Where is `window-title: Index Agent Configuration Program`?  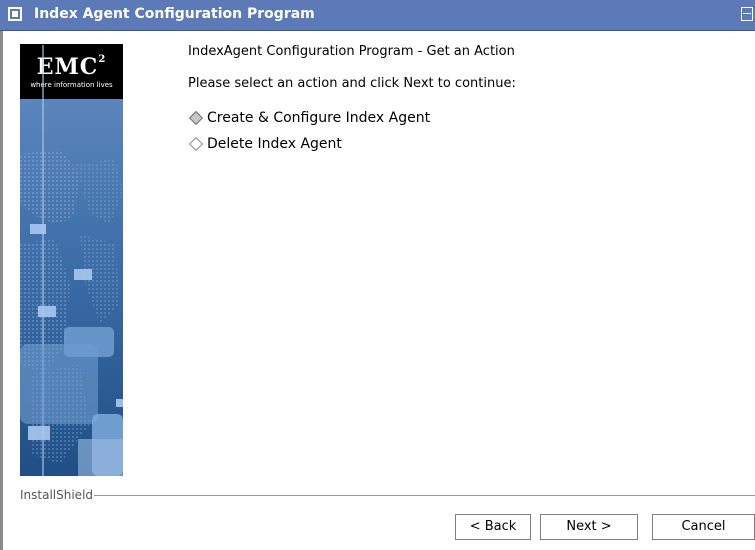 window-title: Index Agent Configuration Program is located at coordinates (174, 14).